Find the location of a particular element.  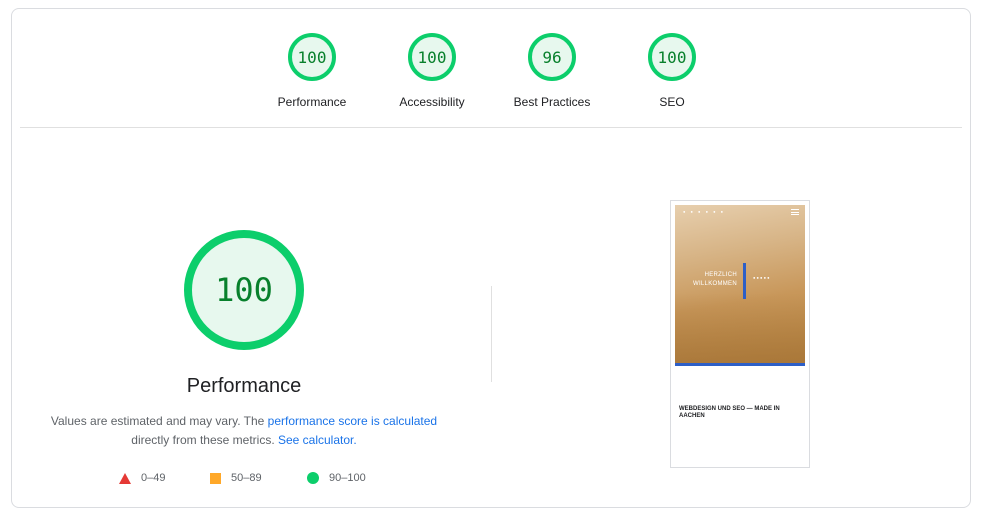

performance-title: Performance is located at coordinates (244, 386).